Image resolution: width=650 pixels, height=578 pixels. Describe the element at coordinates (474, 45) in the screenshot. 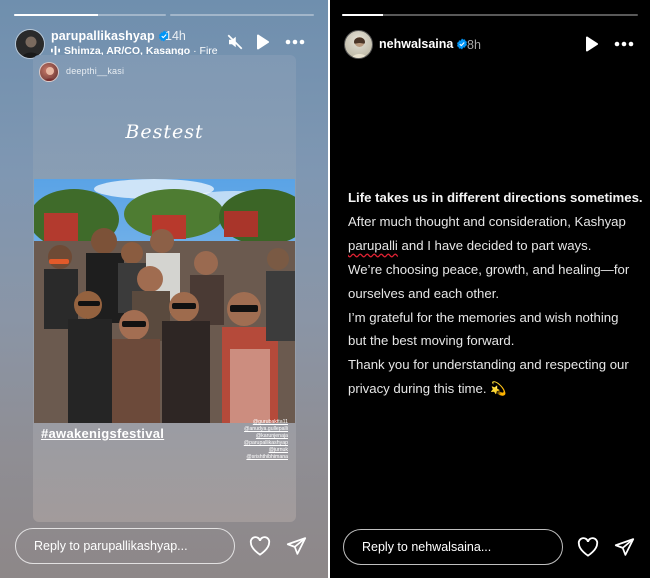

I see `story-time: 8h` at that location.